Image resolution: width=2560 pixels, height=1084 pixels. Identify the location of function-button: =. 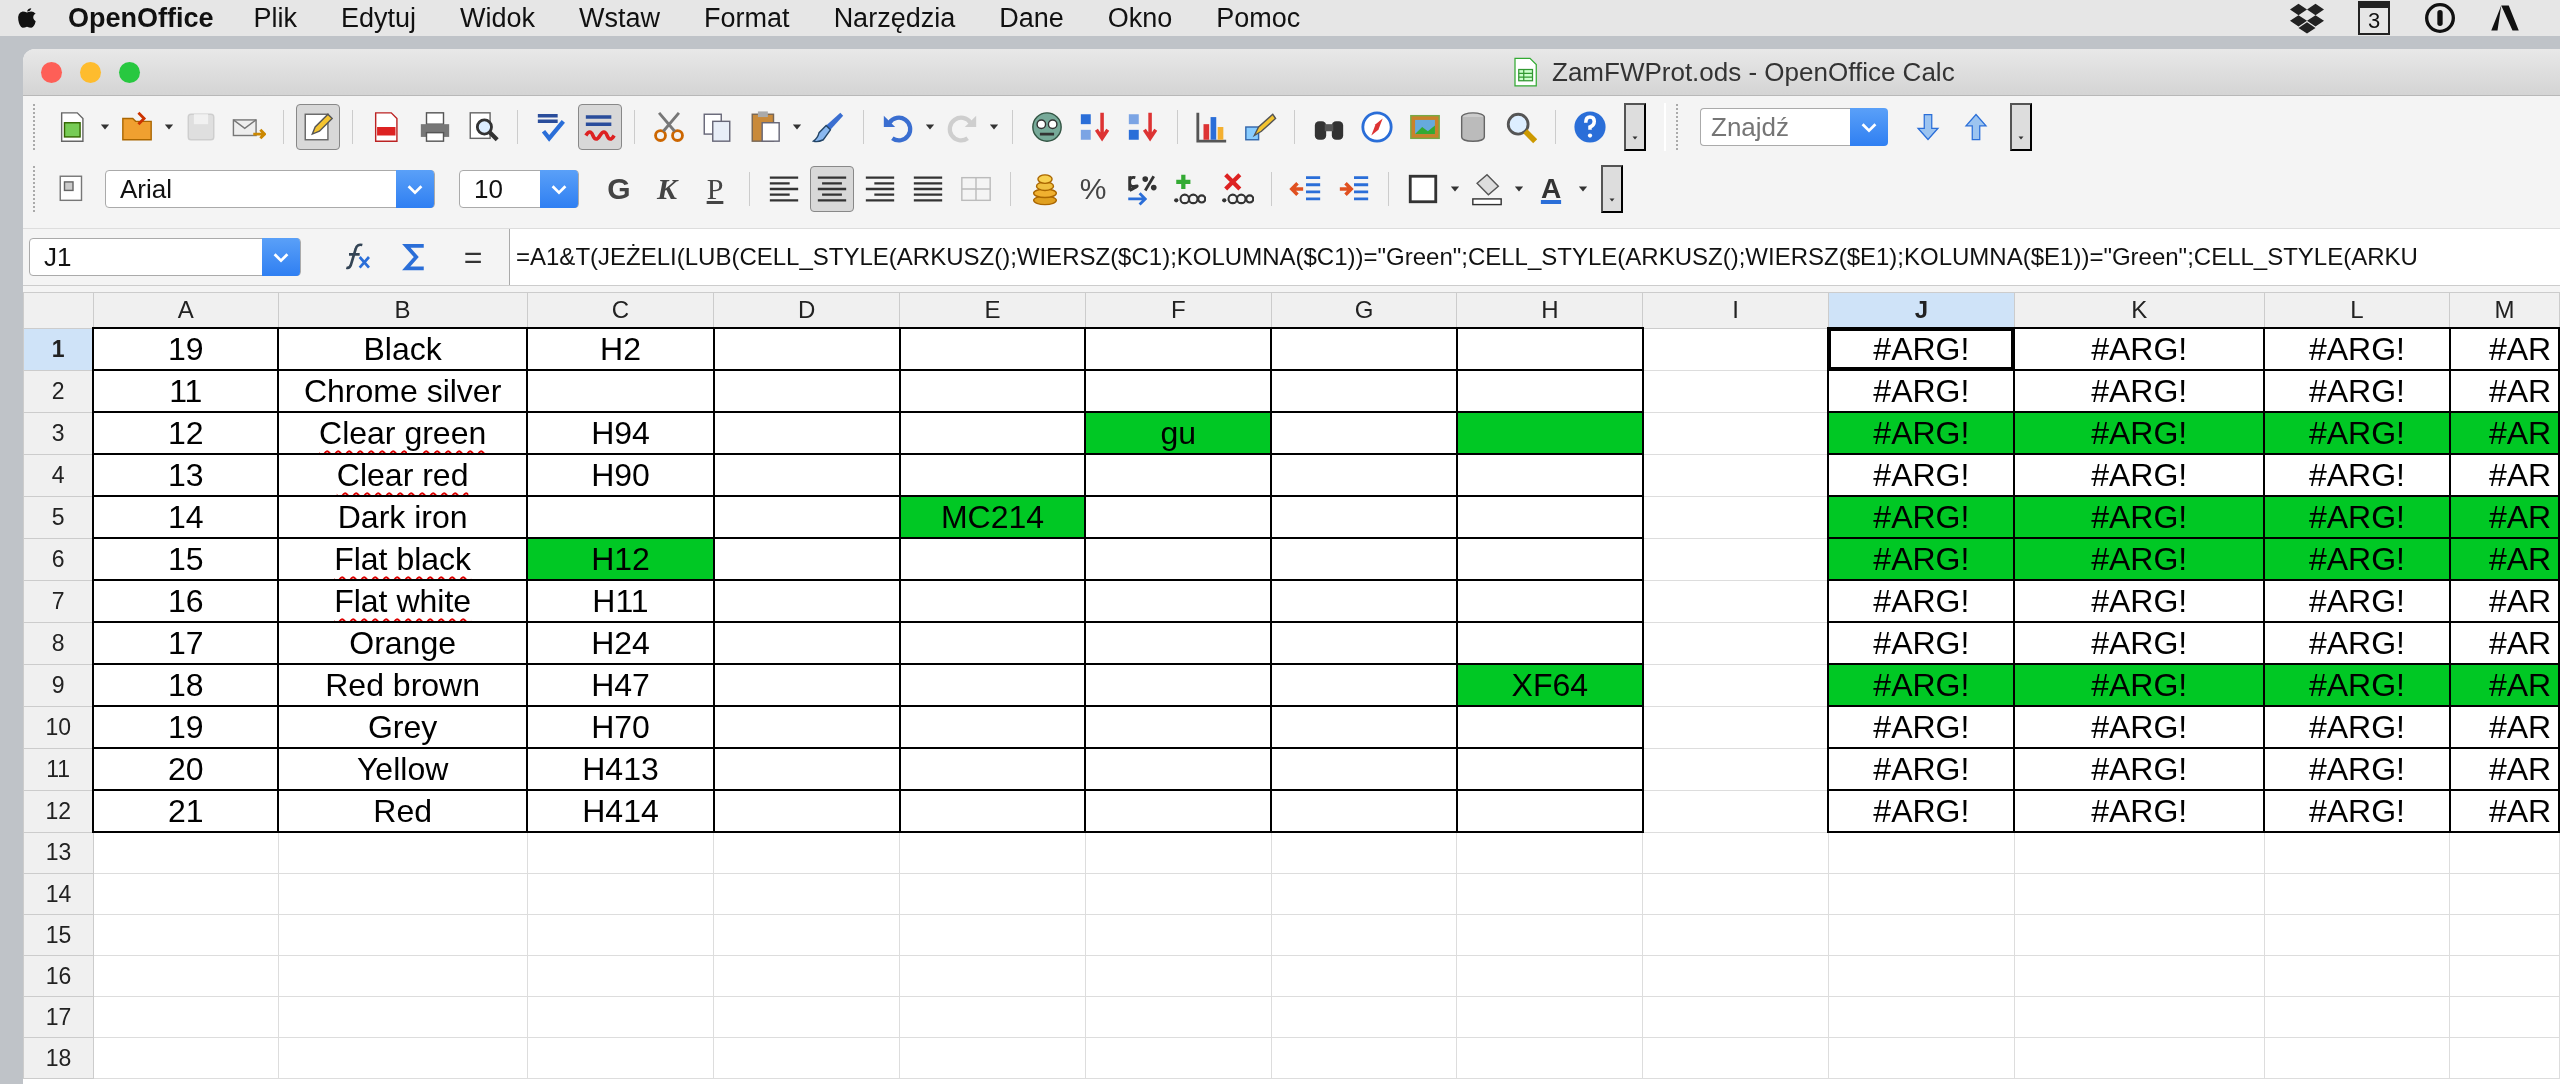
(473, 257).